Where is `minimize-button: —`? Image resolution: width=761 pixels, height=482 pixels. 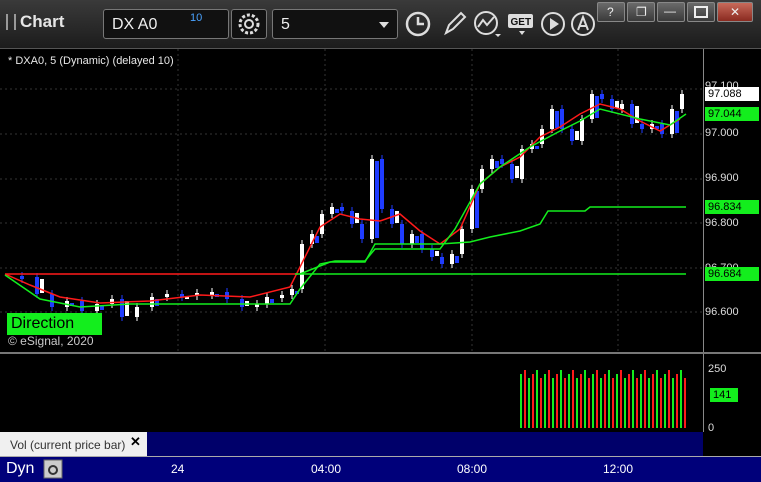
minimize-button: — is located at coordinates (671, 12).